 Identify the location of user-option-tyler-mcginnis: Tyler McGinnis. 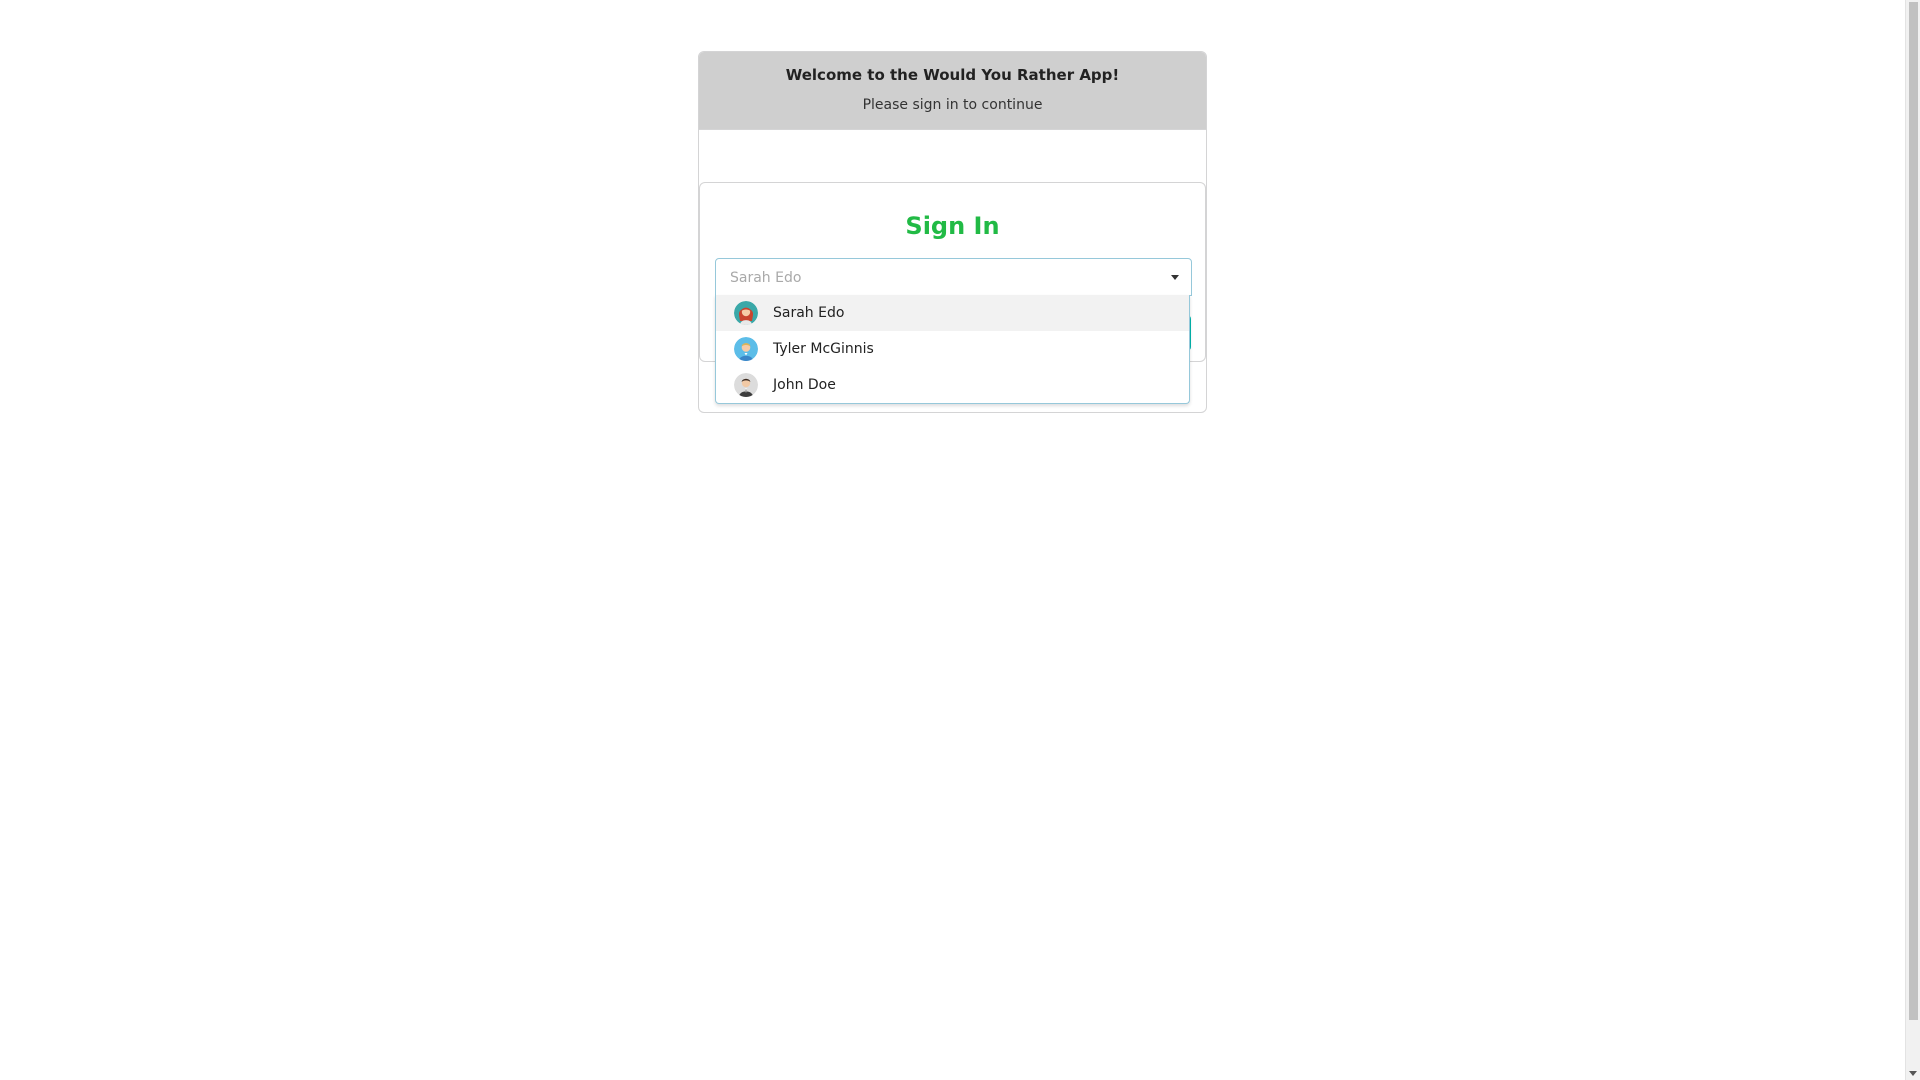
(952, 349).